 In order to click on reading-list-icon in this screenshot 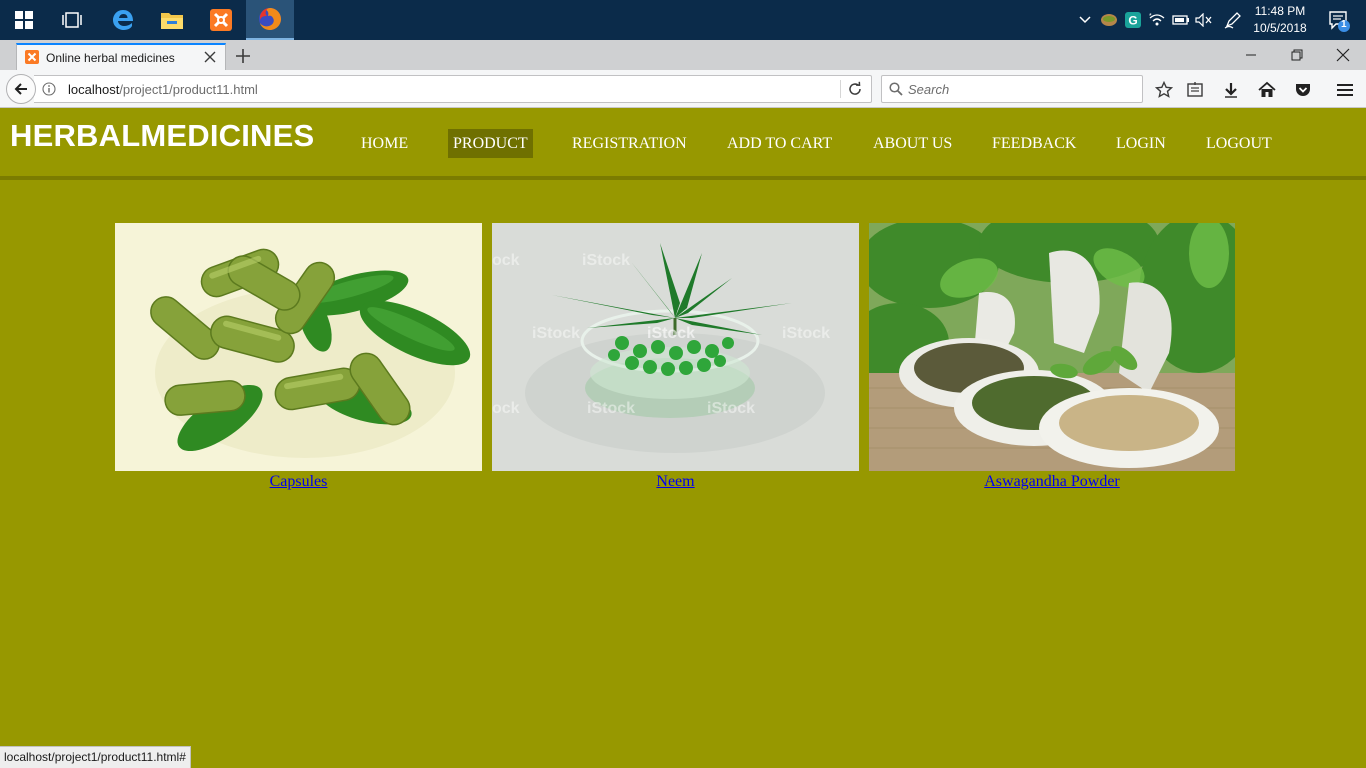, I will do `click(1195, 90)`.